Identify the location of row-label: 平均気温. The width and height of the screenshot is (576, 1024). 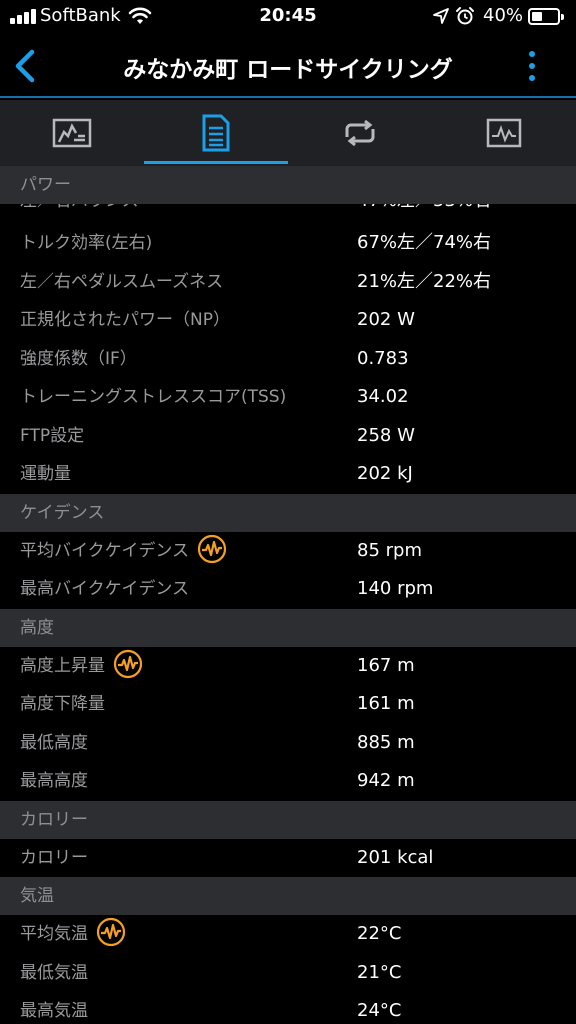
(54, 934).